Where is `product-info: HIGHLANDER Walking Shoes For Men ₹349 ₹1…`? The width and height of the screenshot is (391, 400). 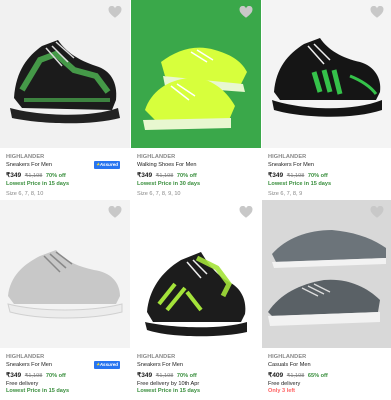
product-info: HIGHLANDER Walking Shoes For Men ₹349 ₹1… is located at coordinates (197, 176).